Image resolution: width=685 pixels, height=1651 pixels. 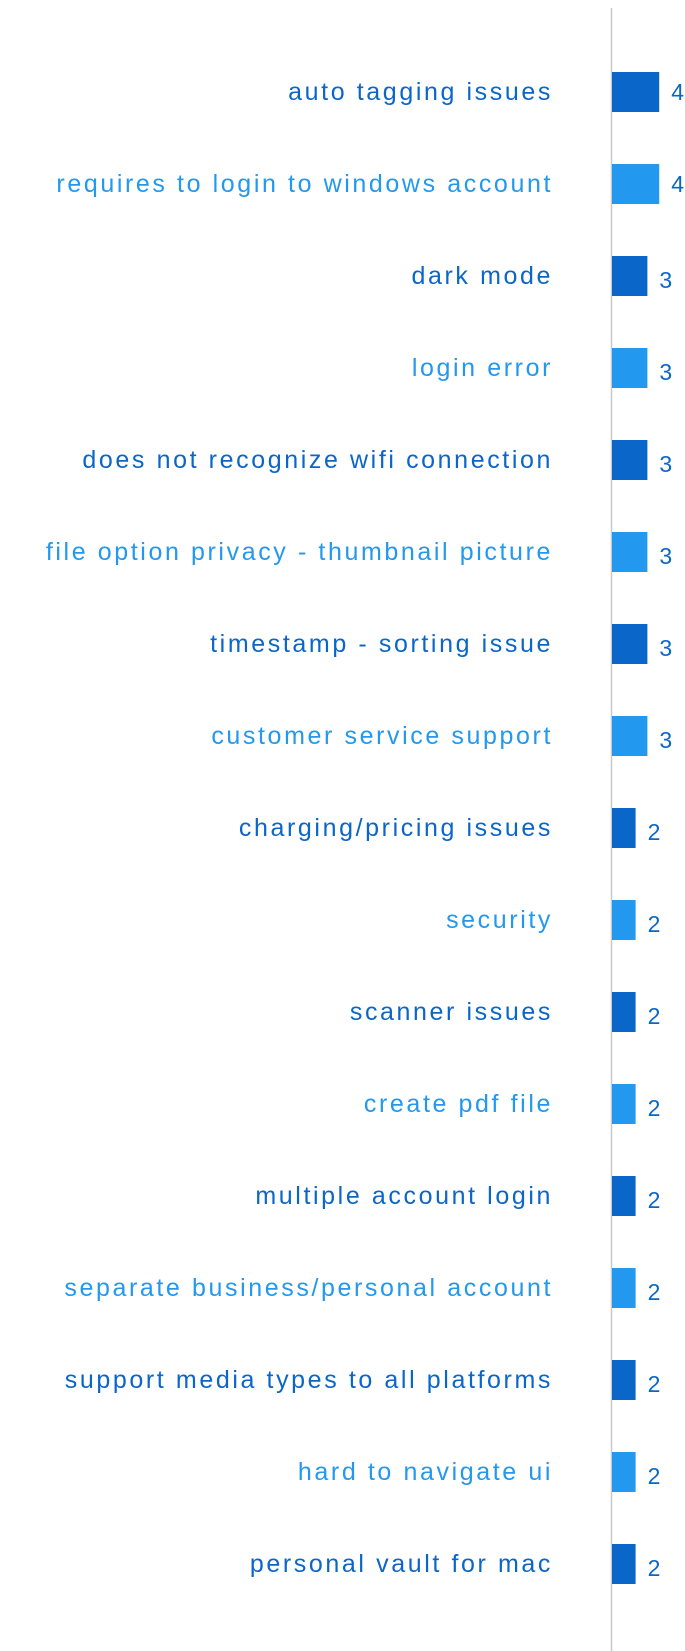 I want to click on category-label: create pdf file, so click(x=458, y=1104).